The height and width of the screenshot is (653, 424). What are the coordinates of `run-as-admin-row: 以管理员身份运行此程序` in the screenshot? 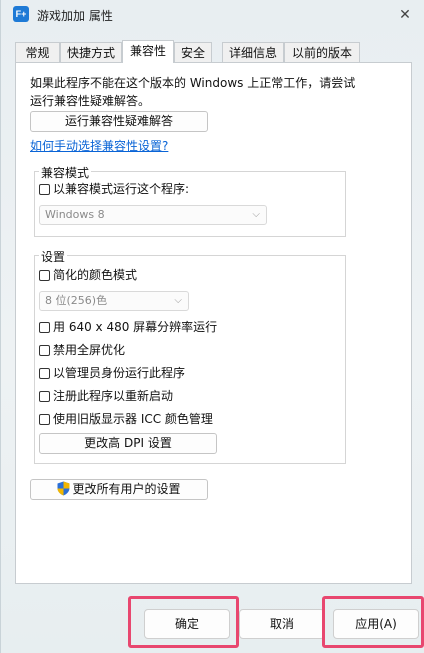 It's located at (112, 373).